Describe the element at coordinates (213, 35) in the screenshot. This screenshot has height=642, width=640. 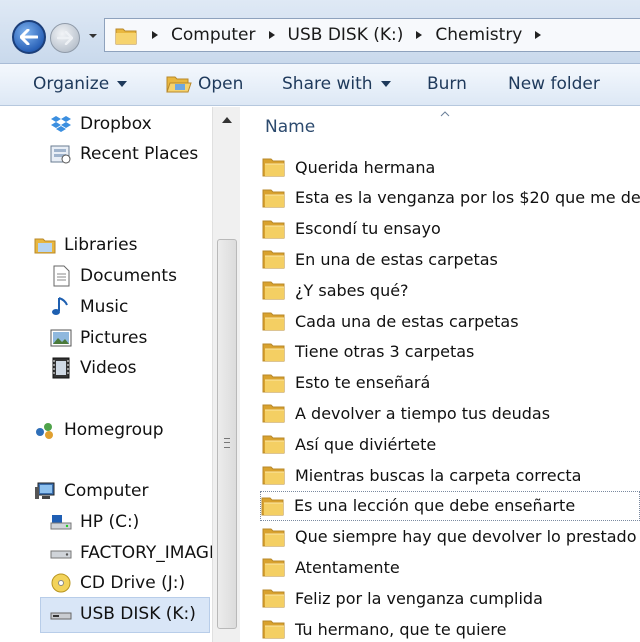
I see `breadcrumb-computer: Computer` at that location.